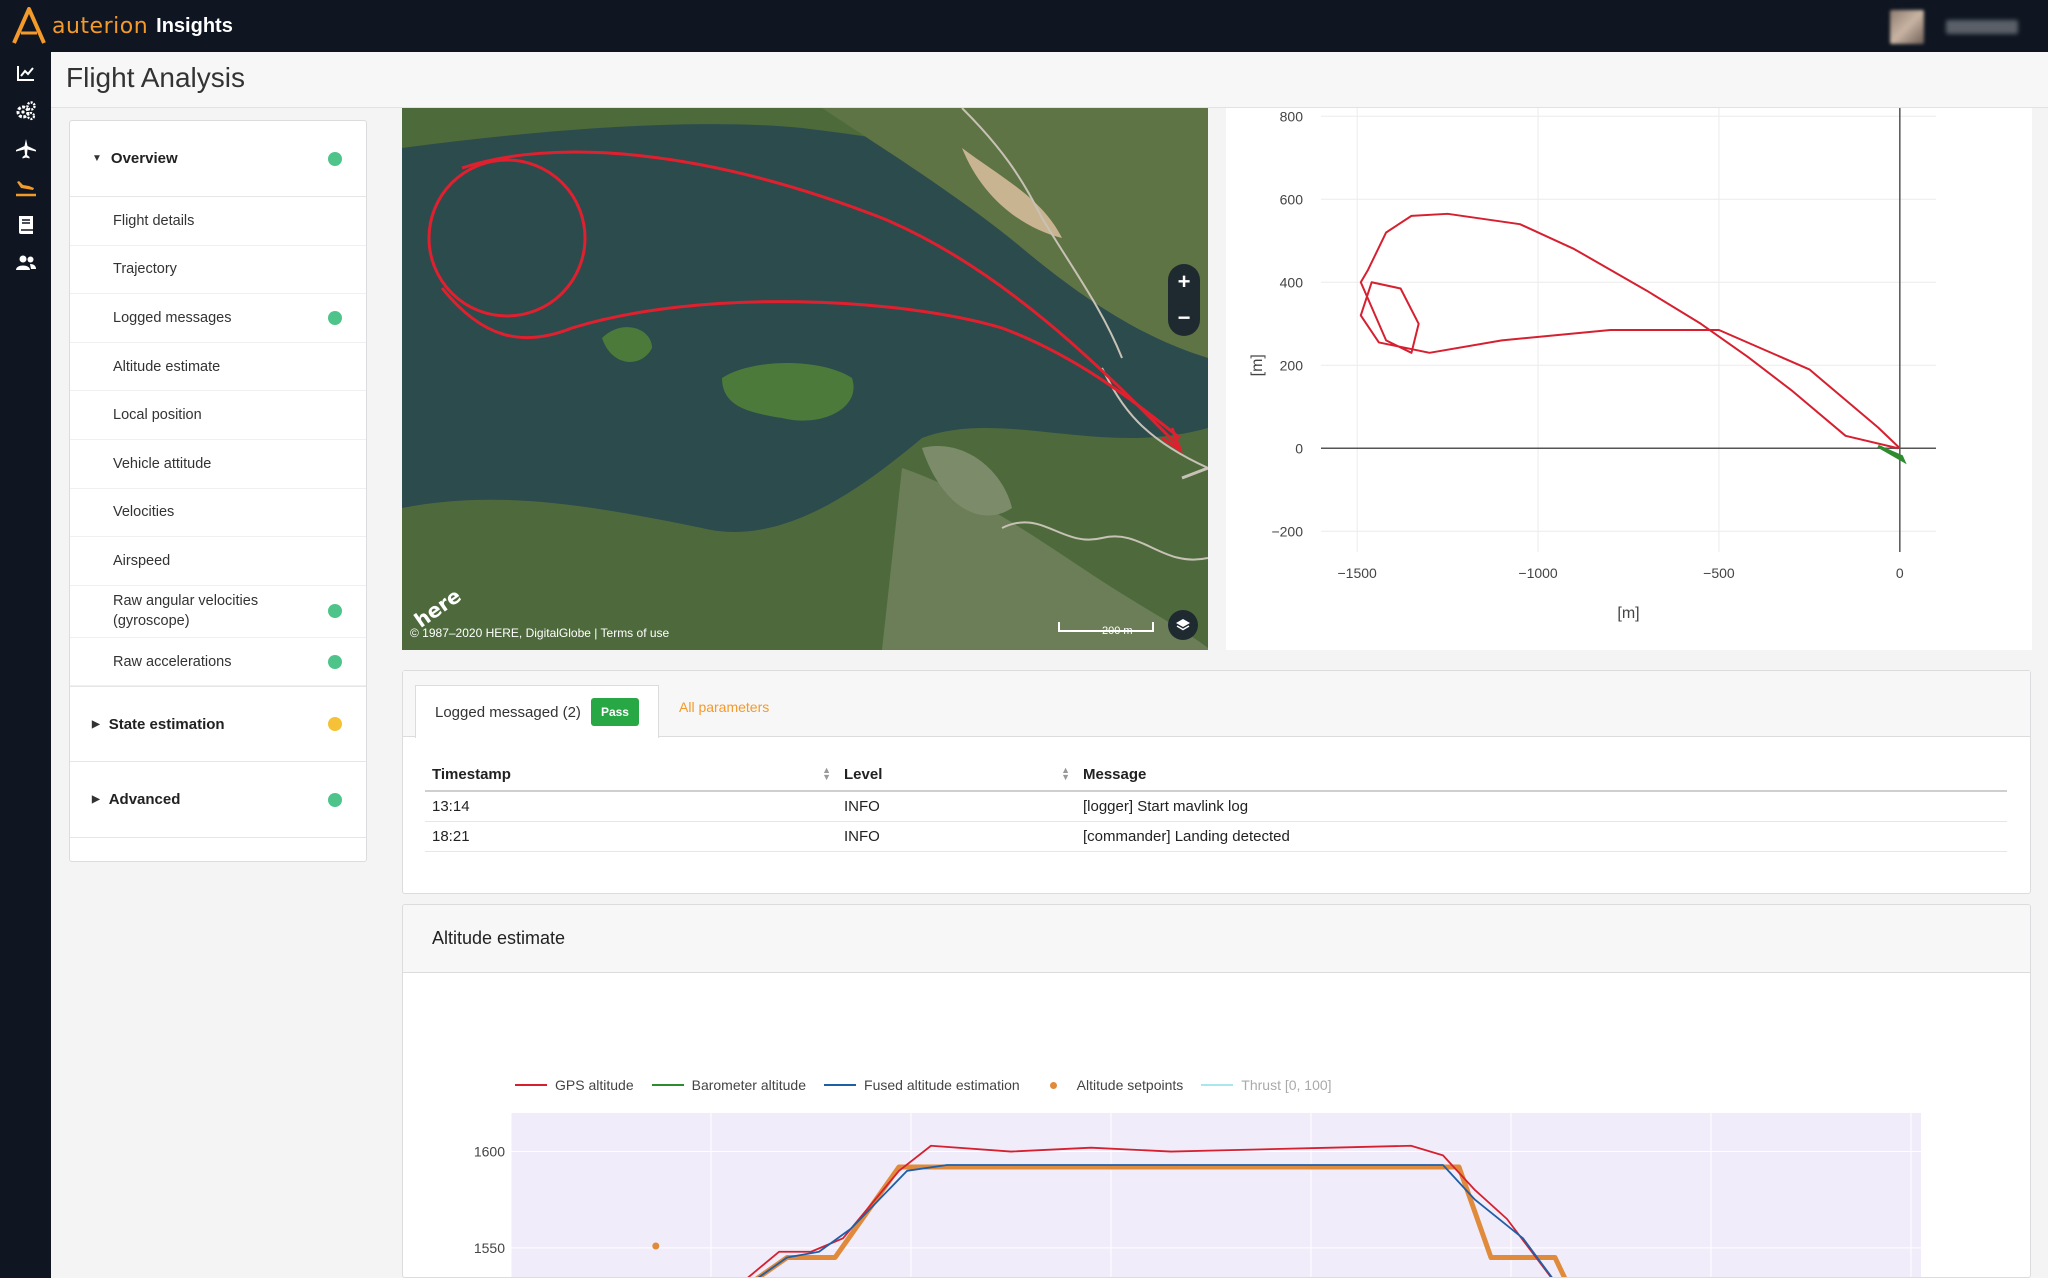  Describe the element at coordinates (172, 661) in the screenshot. I see `menu-item-label: Raw accelerations` at that location.